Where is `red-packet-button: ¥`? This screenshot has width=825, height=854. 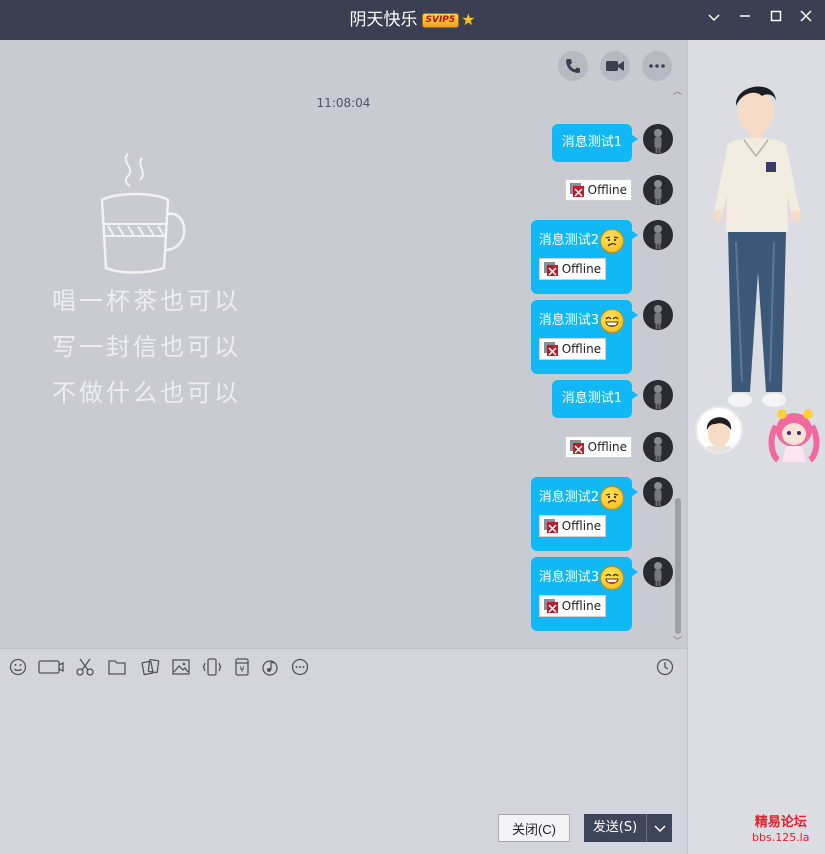 red-packet-button: ¥ is located at coordinates (243, 667).